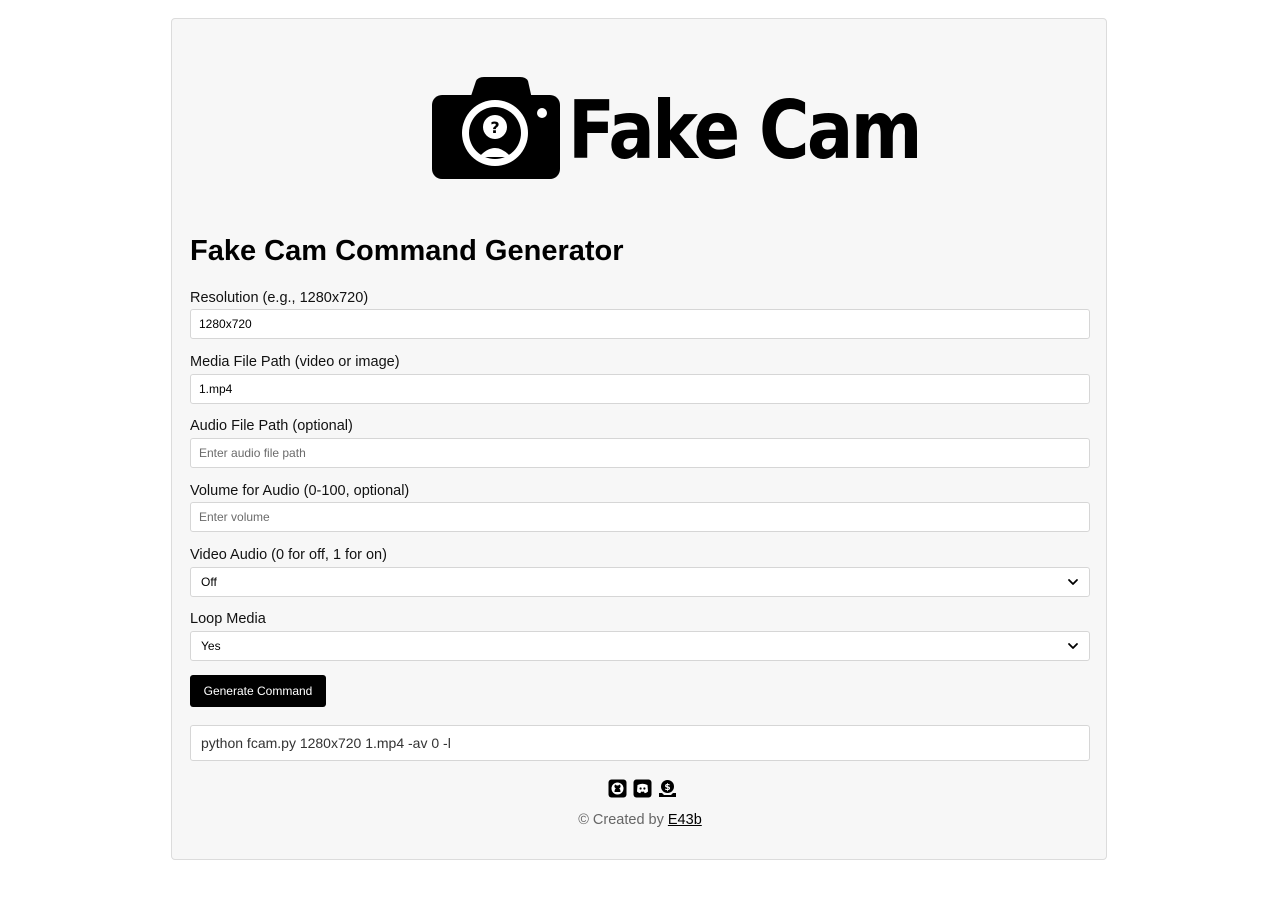 The width and height of the screenshot is (1280, 897). I want to click on volume-label: Volume for Audio (0-100, optional), so click(300, 491).